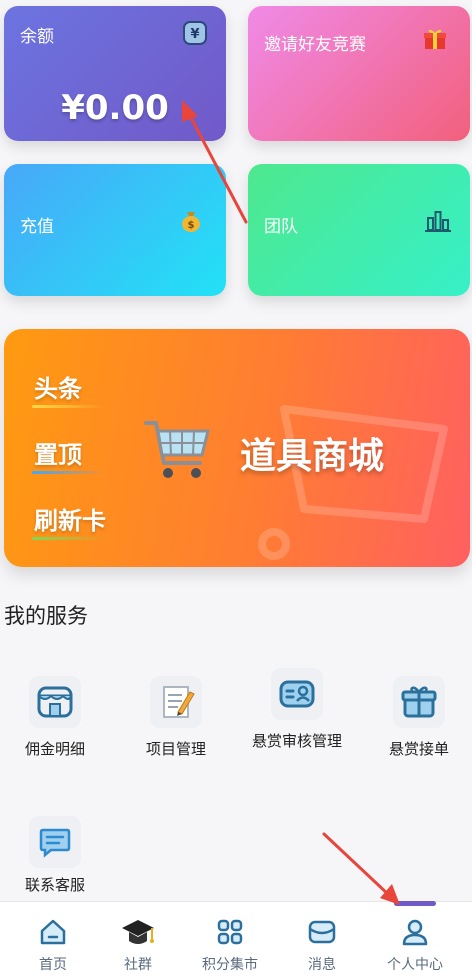 The image size is (472, 979). I want to click on message-icon, so click(322, 932).